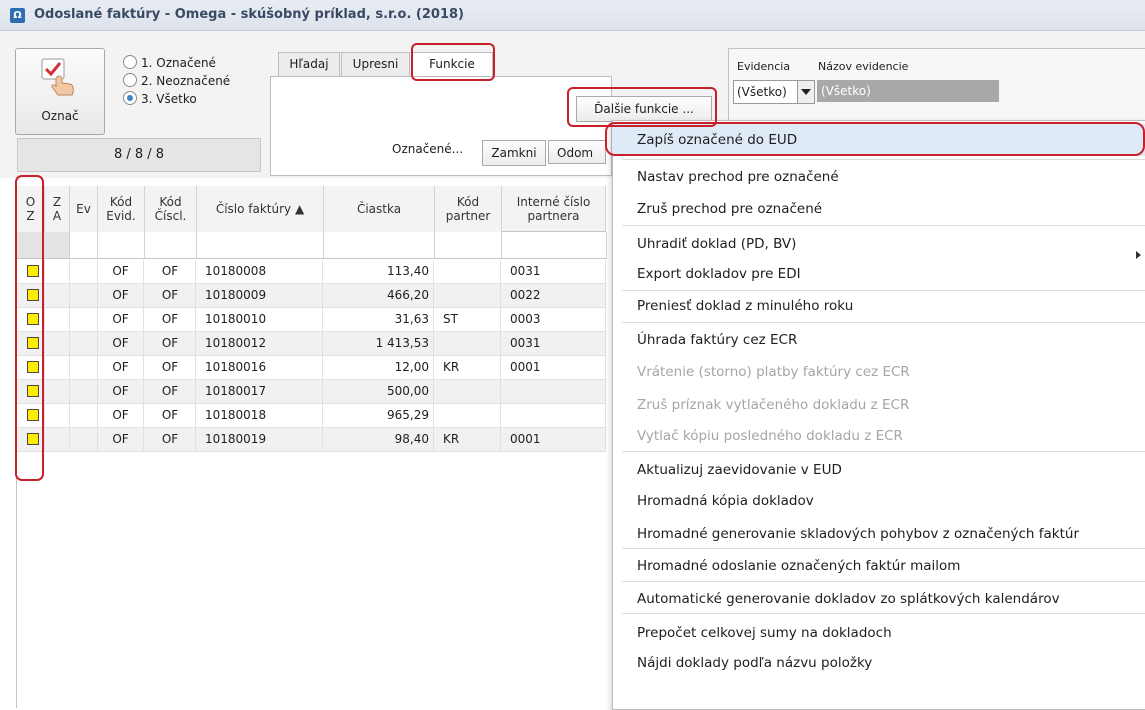 Image resolution: width=1145 pixels, height=710 pixels. Describe the element at coordinates (878, 306) in the screenshot. I see `menu-item: Preniesť doklad z minulého roku` at that location.